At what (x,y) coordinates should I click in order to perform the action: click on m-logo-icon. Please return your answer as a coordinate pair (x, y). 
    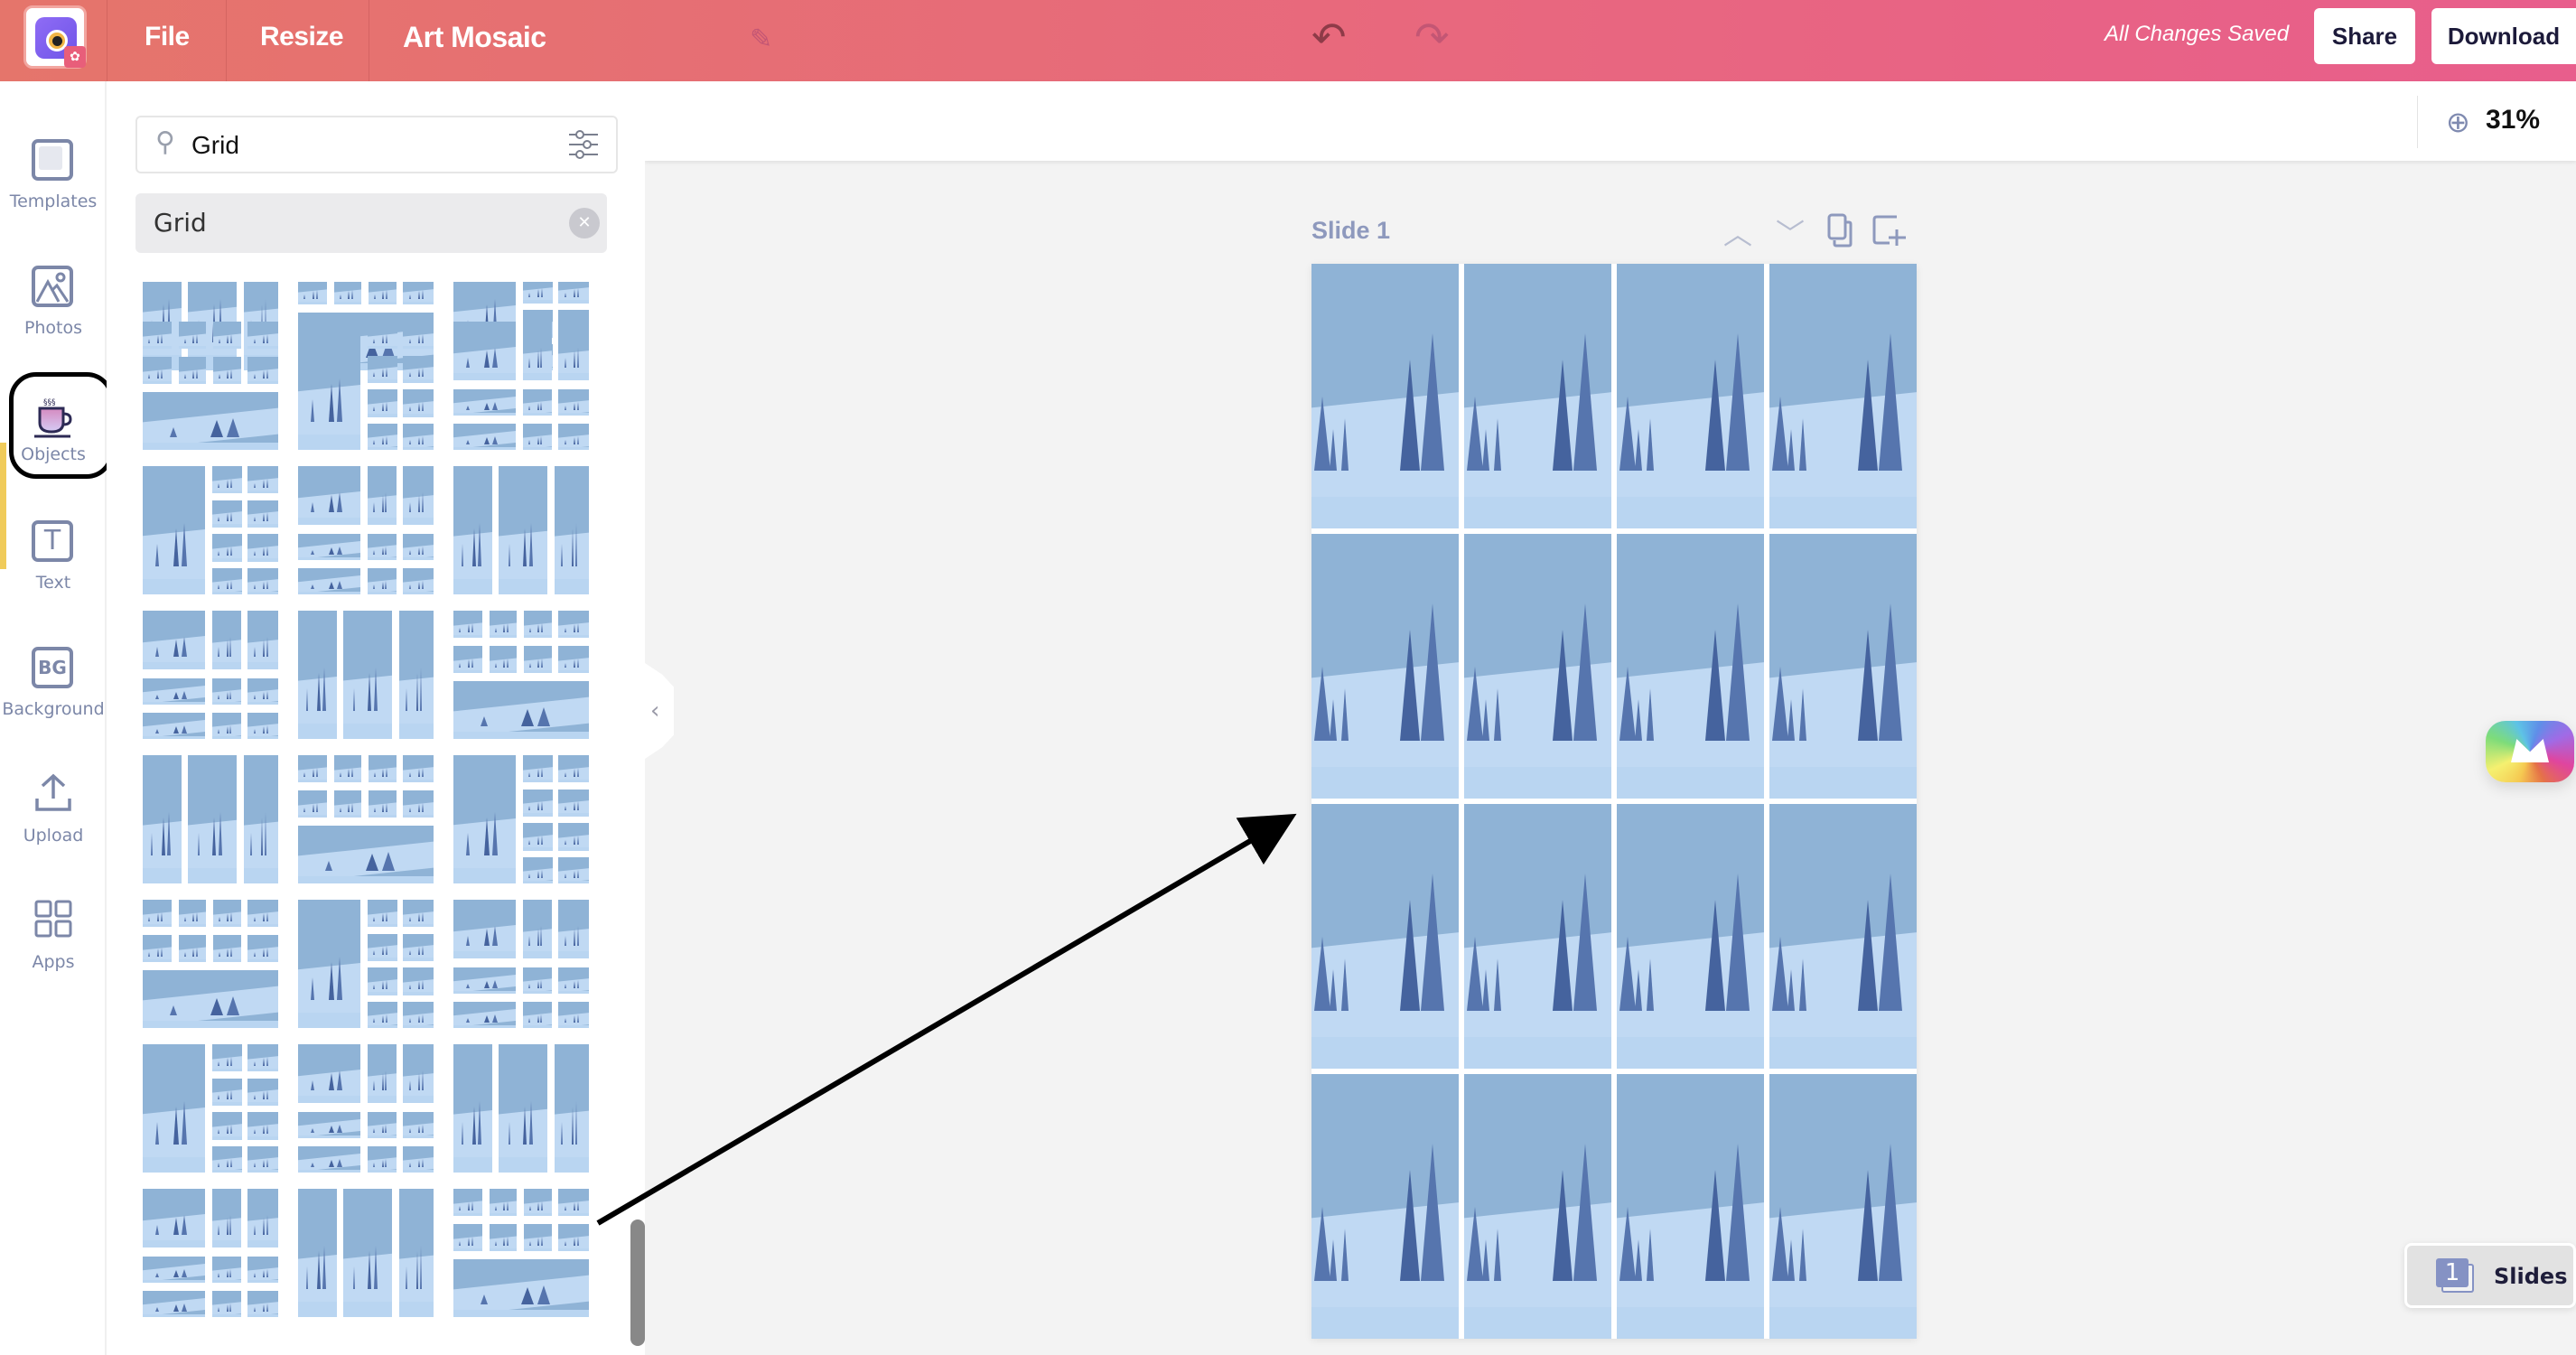
    Looking at the image, I should click on (2530, 750).